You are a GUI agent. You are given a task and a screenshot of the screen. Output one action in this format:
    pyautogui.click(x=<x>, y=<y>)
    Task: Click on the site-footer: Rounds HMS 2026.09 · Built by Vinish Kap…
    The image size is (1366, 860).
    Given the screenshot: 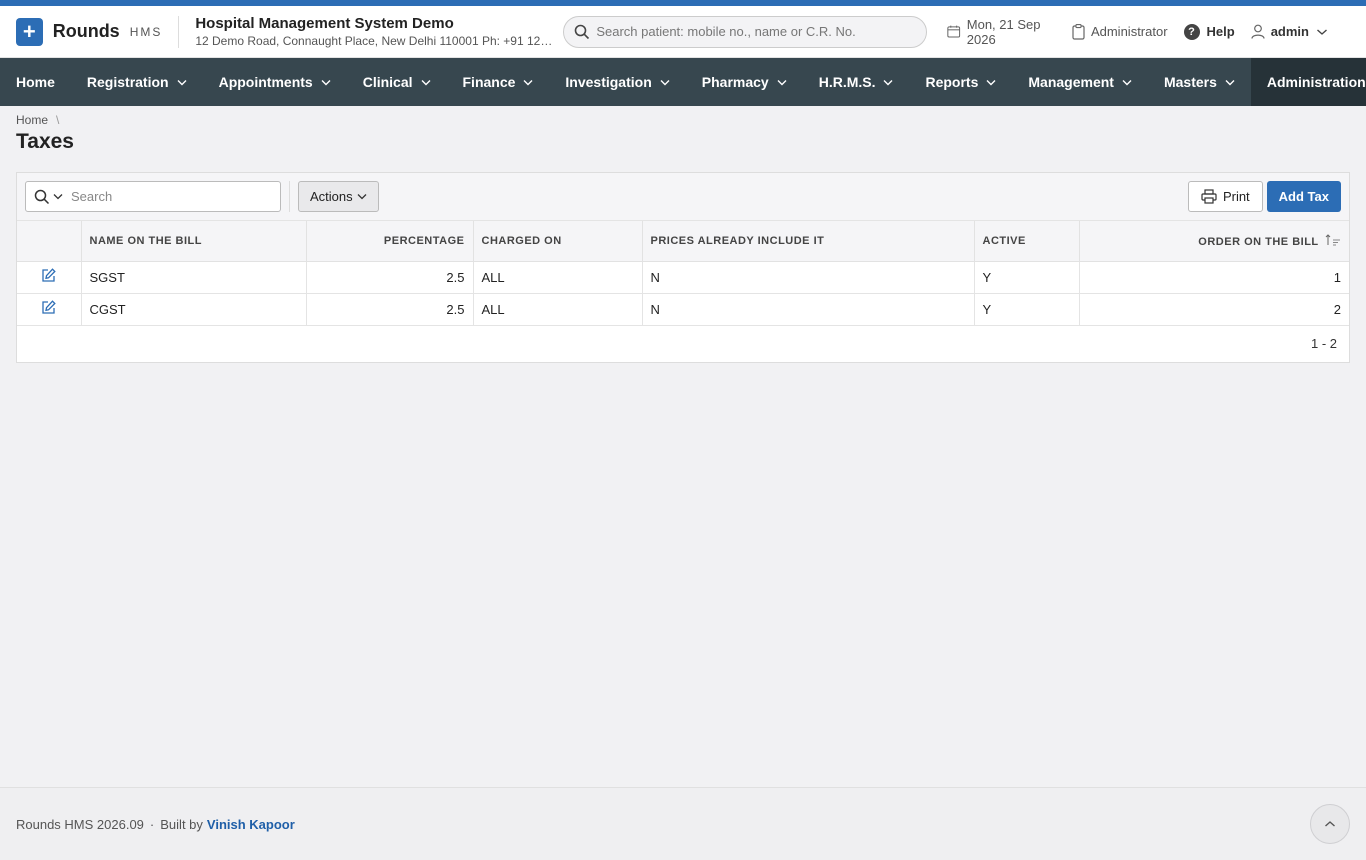 What is the action you would take?
    pyautogui.click(x=683, y=823)
    